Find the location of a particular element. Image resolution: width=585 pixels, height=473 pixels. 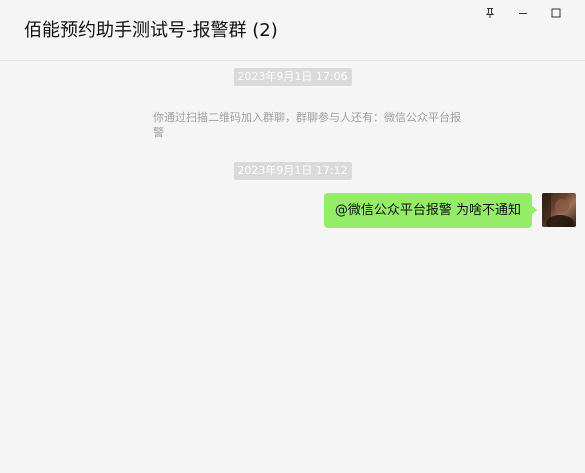

bubble-tail is located at coordinates (534, 210).